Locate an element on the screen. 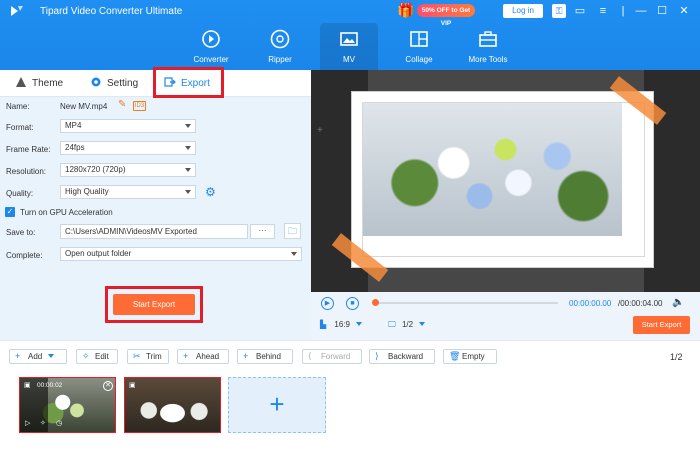 Image resolution: width=700 pixels, height=453 pixels. nav-more-tools: More Tools is located at coordinates (488, 46).